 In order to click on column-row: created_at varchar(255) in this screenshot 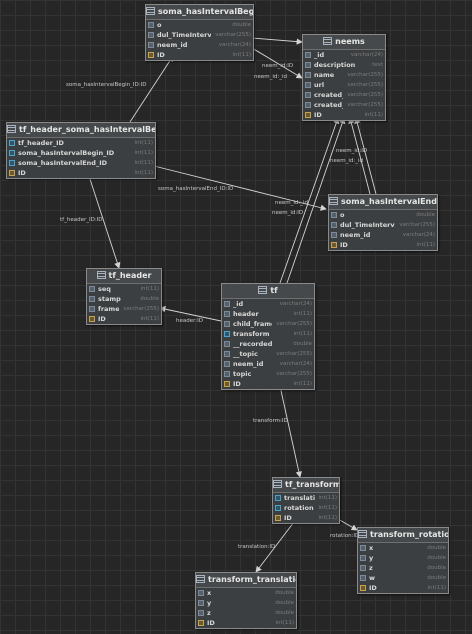, I will do `click(344, 95)`.